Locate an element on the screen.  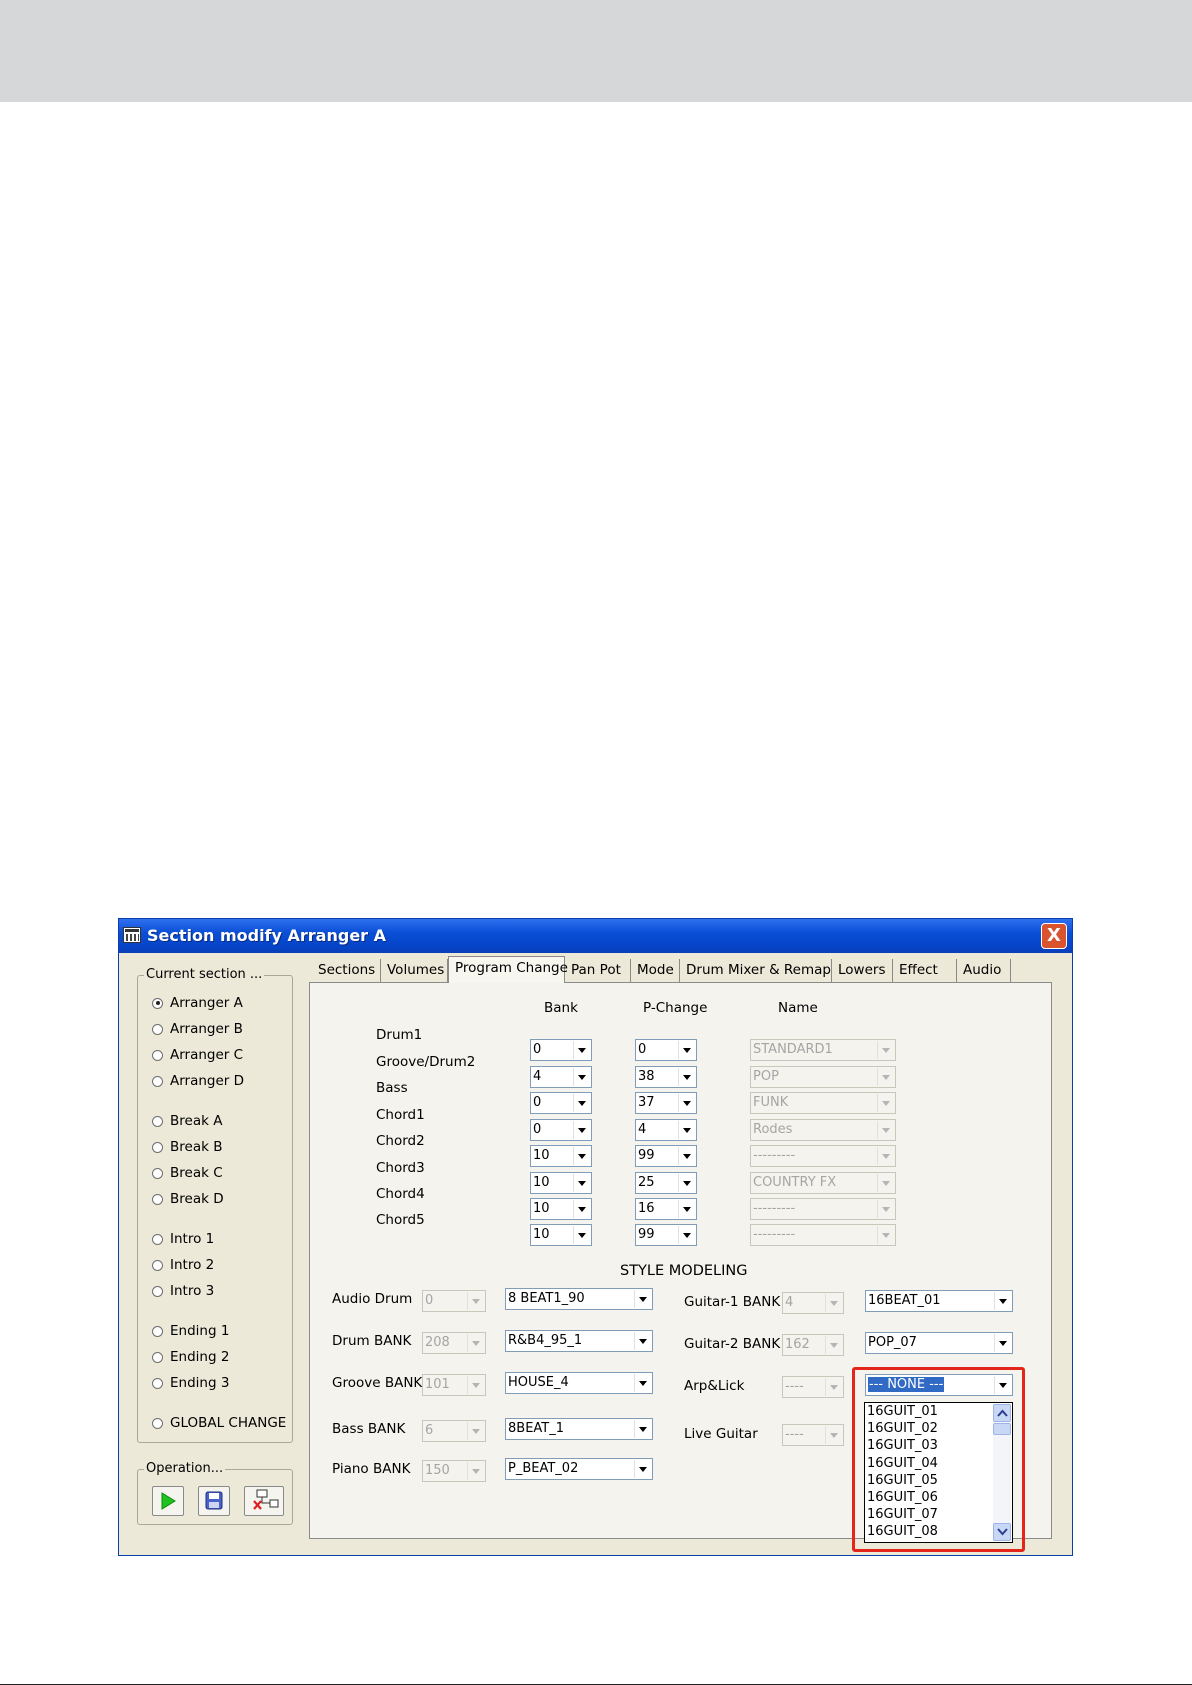
radio-intro-3: Intro 3 is located at coordinates (183, 1292).